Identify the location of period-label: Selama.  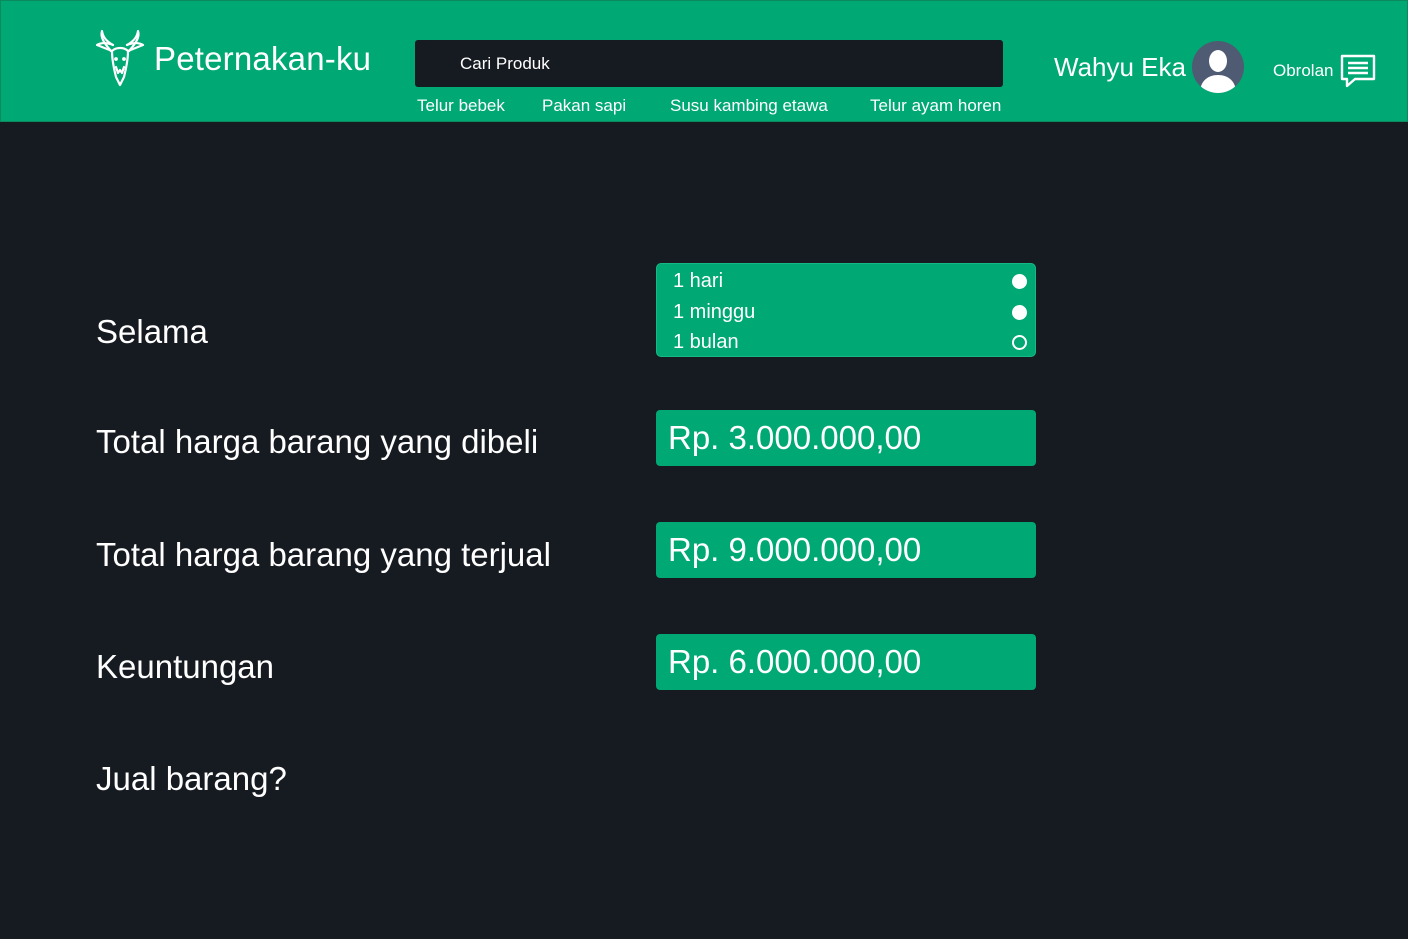
(152, 331).